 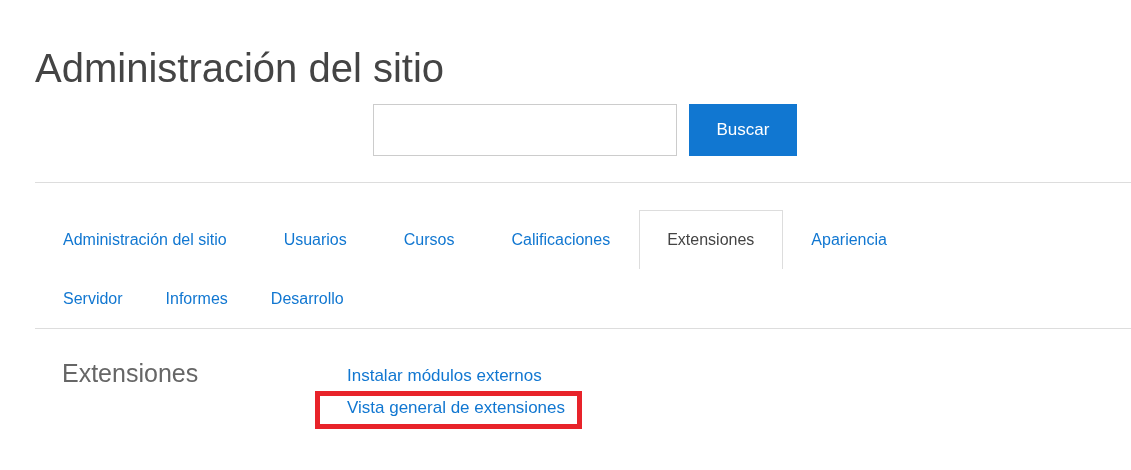 I want to click on tab: Servidor, so click(x=86, y=298).